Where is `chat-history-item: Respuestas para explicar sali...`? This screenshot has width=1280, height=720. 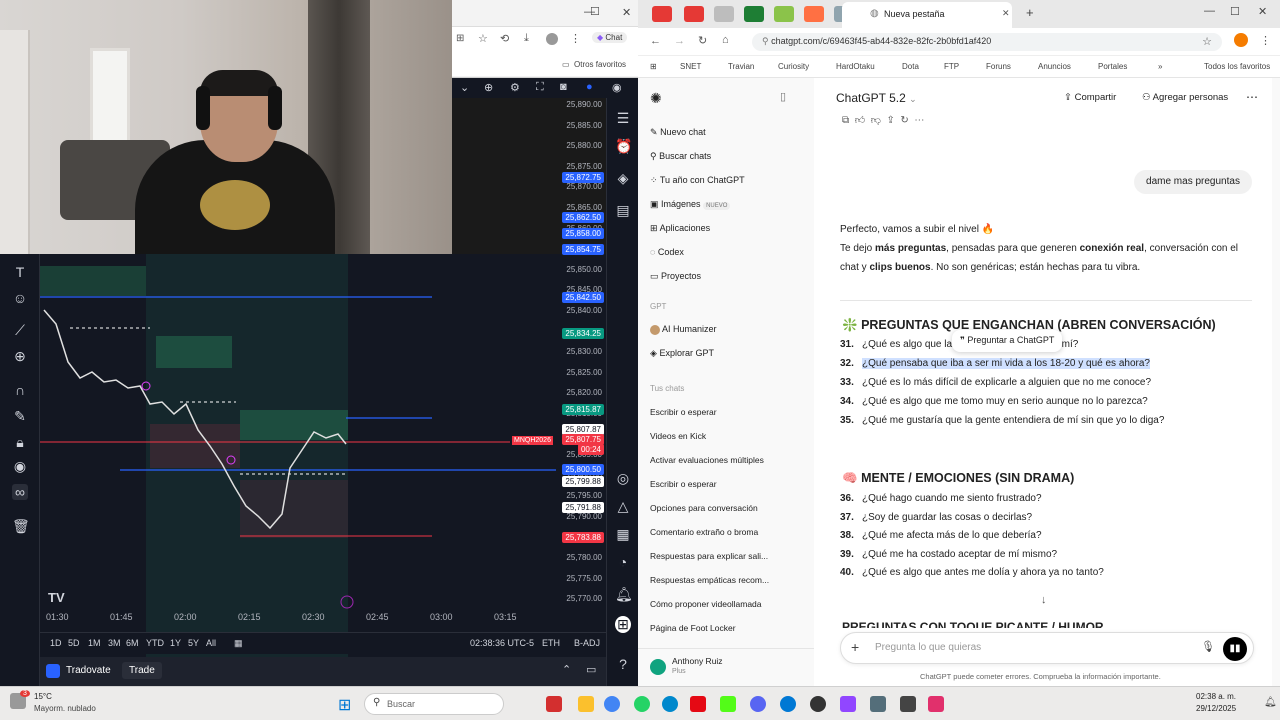
chat-history-item: Respuestas para explicar sali... is located at coordinates (709, 556).